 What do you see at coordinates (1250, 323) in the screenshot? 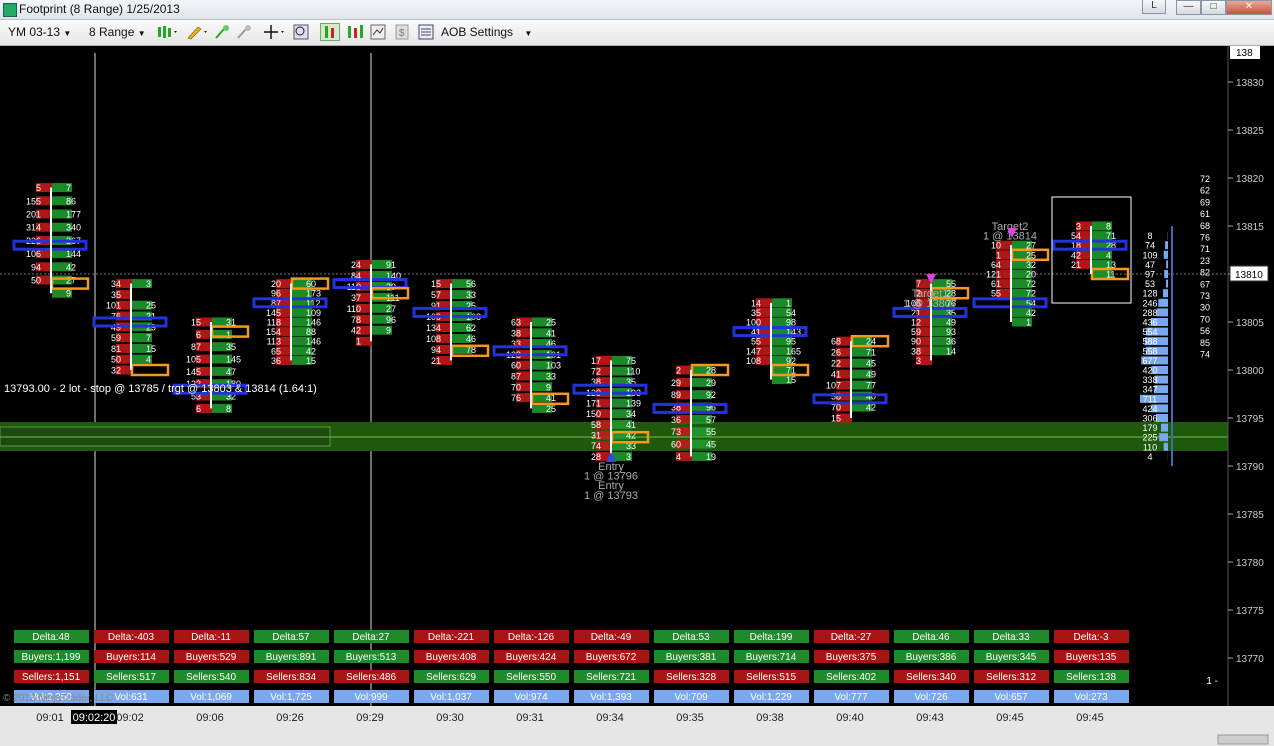
I see `price-tick-label: 13805` at bounding box center [1250, 323].